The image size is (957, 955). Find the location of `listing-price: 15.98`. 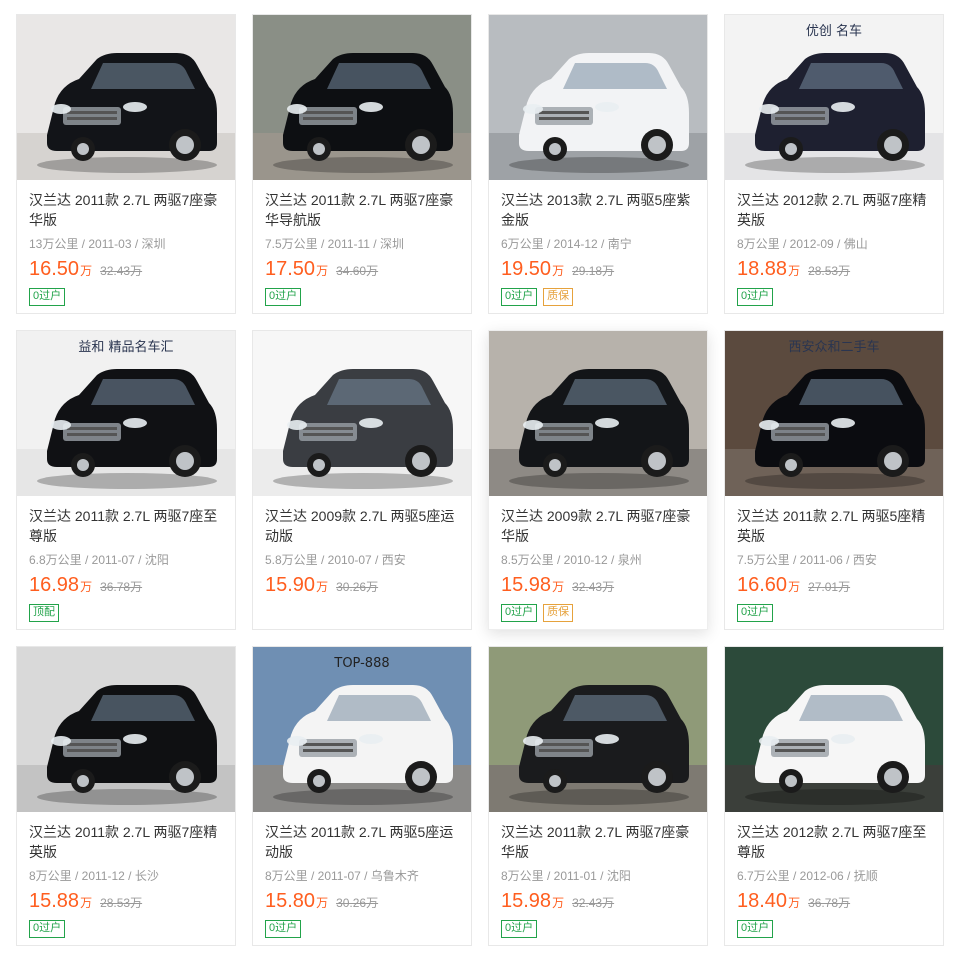

listing-price: 15.98 is located at coordinates (526, 585).